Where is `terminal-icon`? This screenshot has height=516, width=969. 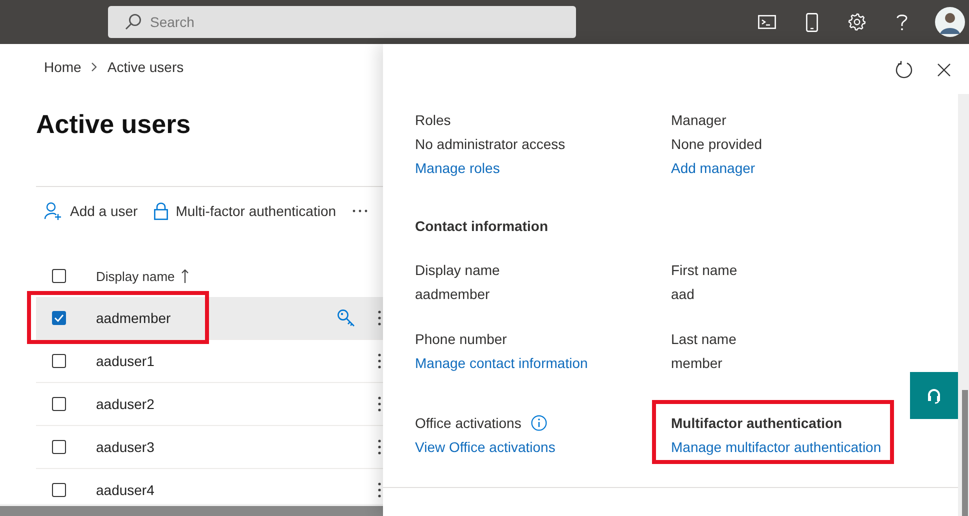 terminal-icon is located at coordinates (767, 22).